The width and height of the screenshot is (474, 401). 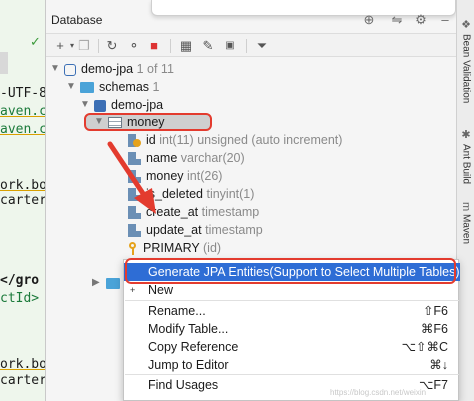 What do you see at coordinates (378, 392) in the screenshot?
I see `watermark-text: https://blog.csdn.net/weixin` at bounding box center [378, 392].